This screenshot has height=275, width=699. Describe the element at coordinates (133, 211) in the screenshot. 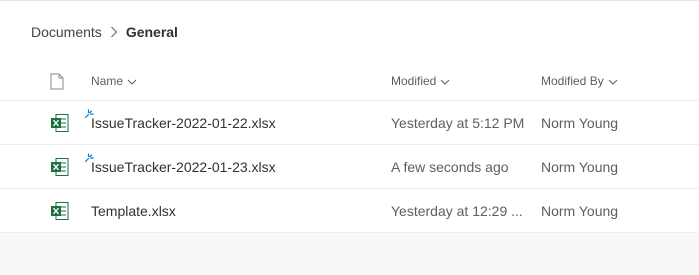

I see `file-name-link: Template.xlsx` at that location.